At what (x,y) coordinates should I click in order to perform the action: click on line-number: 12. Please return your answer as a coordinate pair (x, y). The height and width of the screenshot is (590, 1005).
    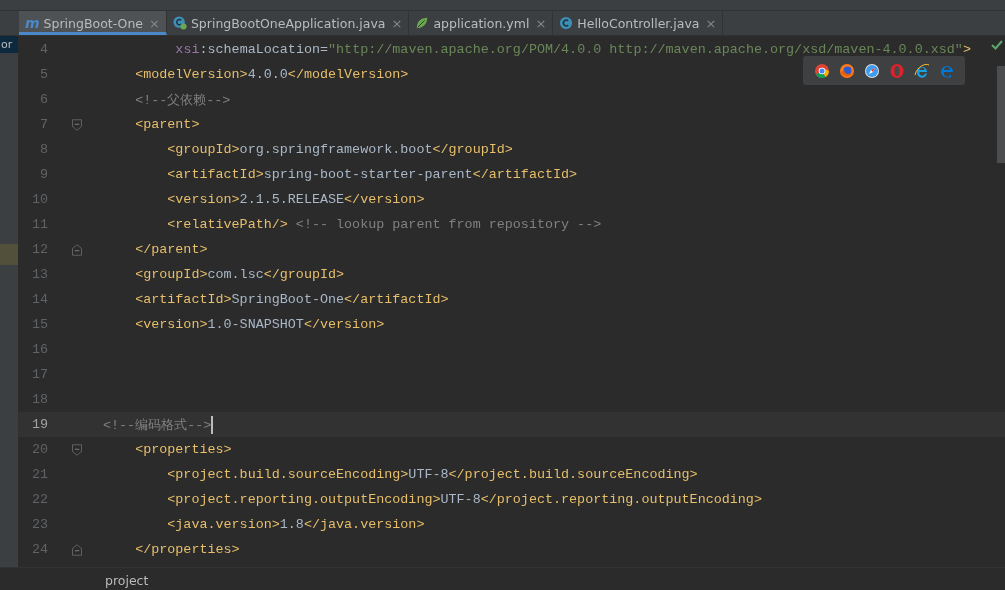
    Looking at the image, I should click on (39, 249).